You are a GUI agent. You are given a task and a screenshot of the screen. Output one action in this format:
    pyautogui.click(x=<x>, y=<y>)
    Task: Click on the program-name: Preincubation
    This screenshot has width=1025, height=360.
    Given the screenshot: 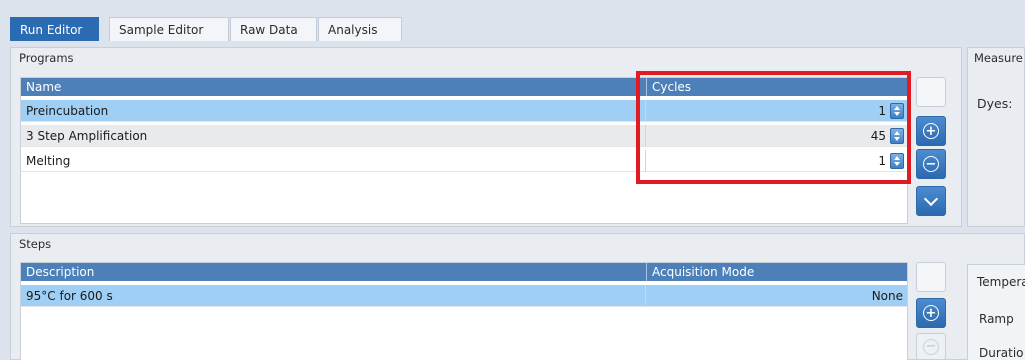 What is the action you would take?
    pyautogui.click(x=67, y=111)
    